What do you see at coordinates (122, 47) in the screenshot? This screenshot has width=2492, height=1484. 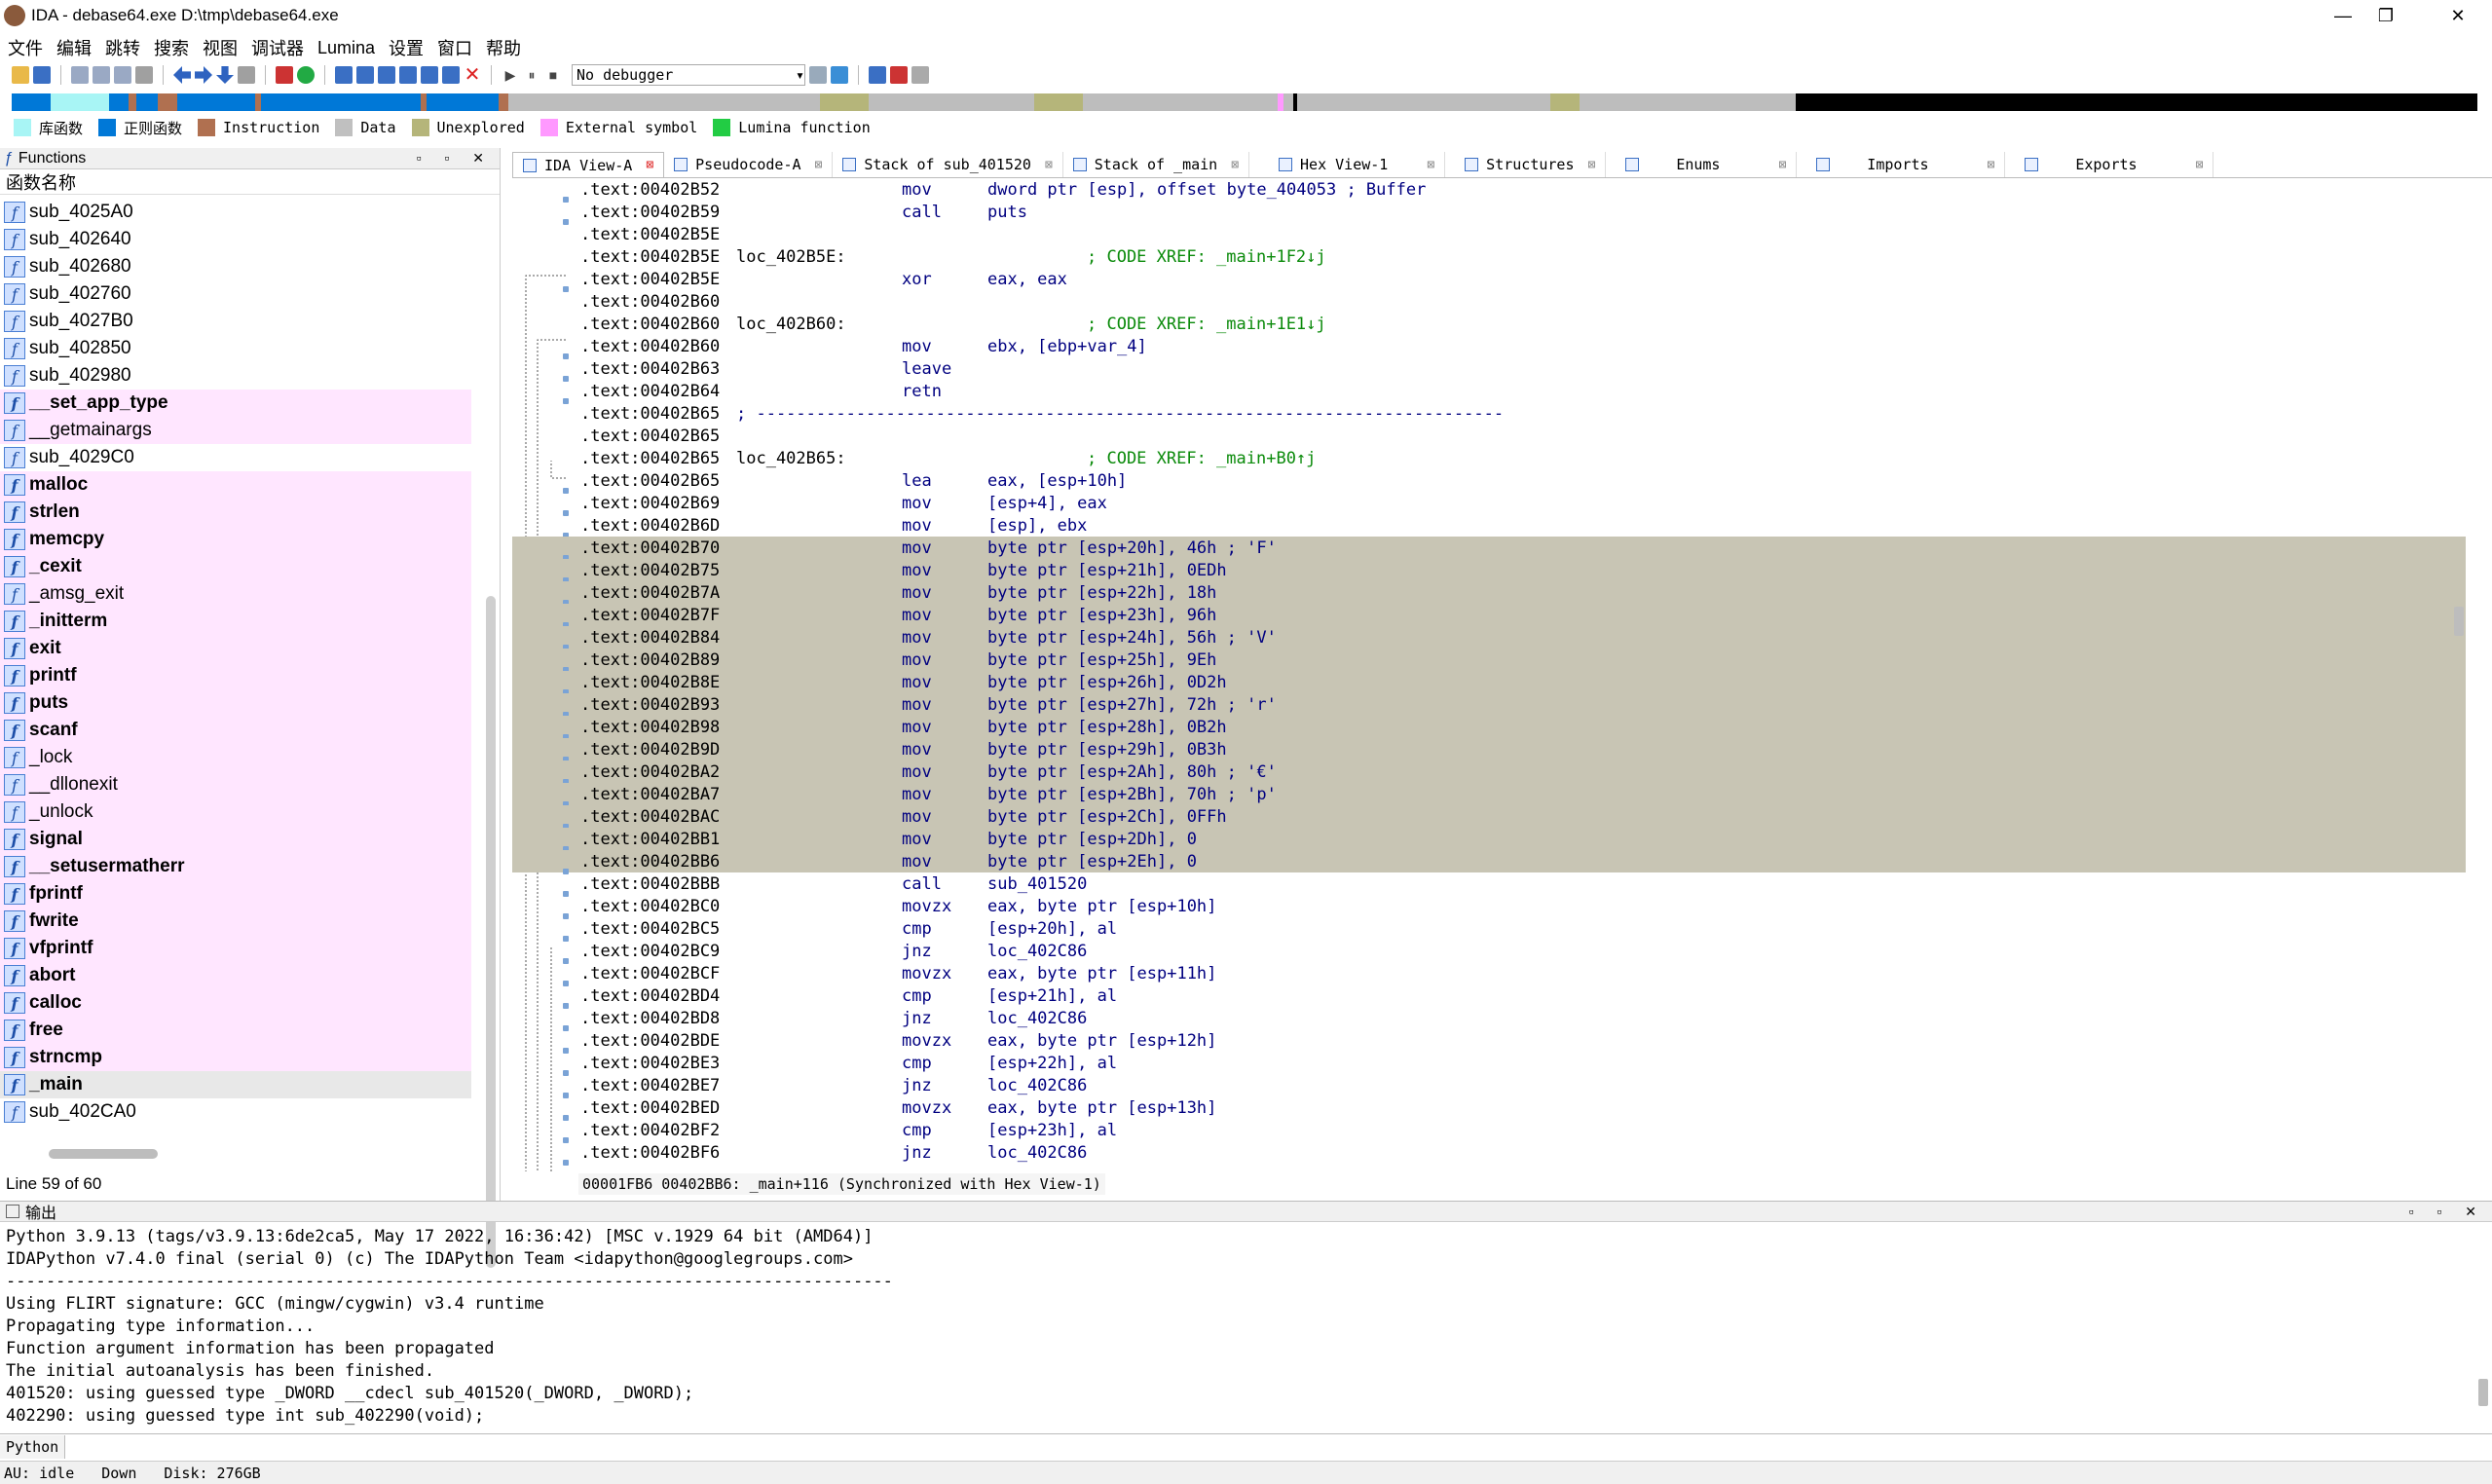 I see `menu-jump: 跳转` at bounding box center [122, 47].